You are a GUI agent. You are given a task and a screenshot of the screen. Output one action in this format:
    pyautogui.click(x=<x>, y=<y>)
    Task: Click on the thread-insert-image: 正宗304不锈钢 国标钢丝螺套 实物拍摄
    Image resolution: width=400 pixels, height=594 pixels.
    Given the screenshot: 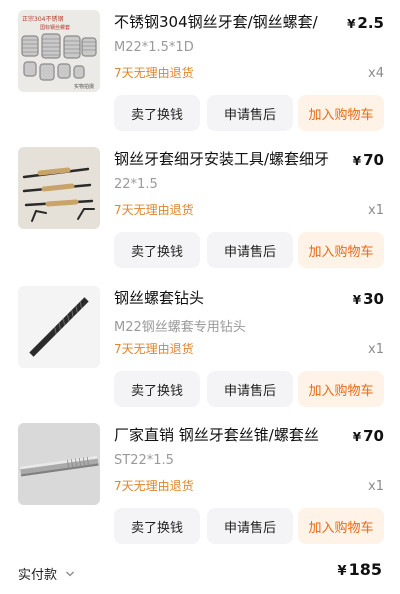 What is the action you would take?
    pyautogui.click(x=59, y=51)
    